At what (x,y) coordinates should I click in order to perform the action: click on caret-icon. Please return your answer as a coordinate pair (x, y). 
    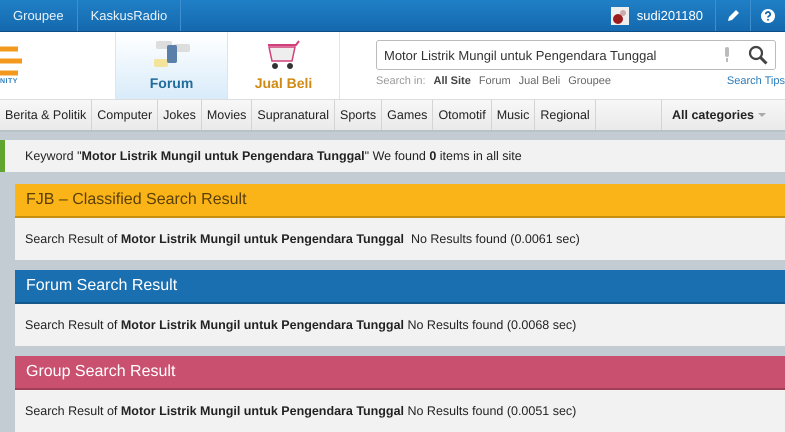
    Looking at the image, I should click on (762, 115).